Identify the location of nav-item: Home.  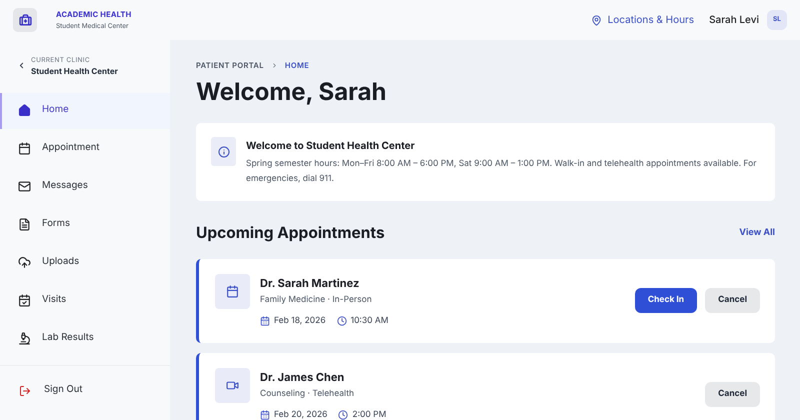
(85, 110).